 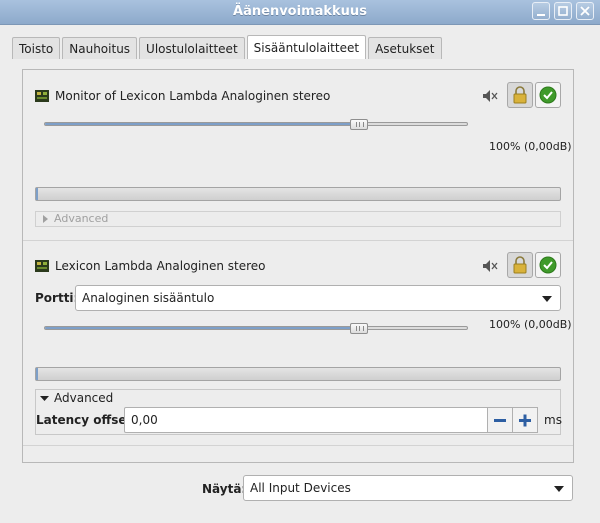 What do you see at coordinates (36, 48) in the screenshot?
I see `tab-playback: Toisto` at bounding box center [36, 48].